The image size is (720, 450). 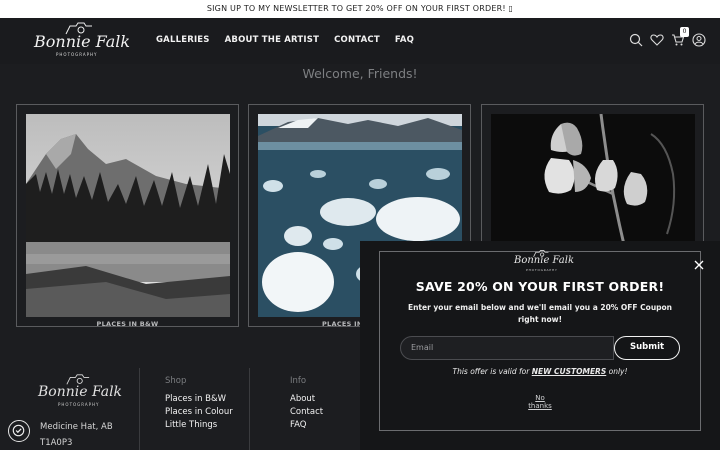 What do you see at coordinates (540, 286) in the screenshot?
I see `popup-title: SAVE 20% ON YOUR FIRST ORDER!` at bounding box center [540, 286].